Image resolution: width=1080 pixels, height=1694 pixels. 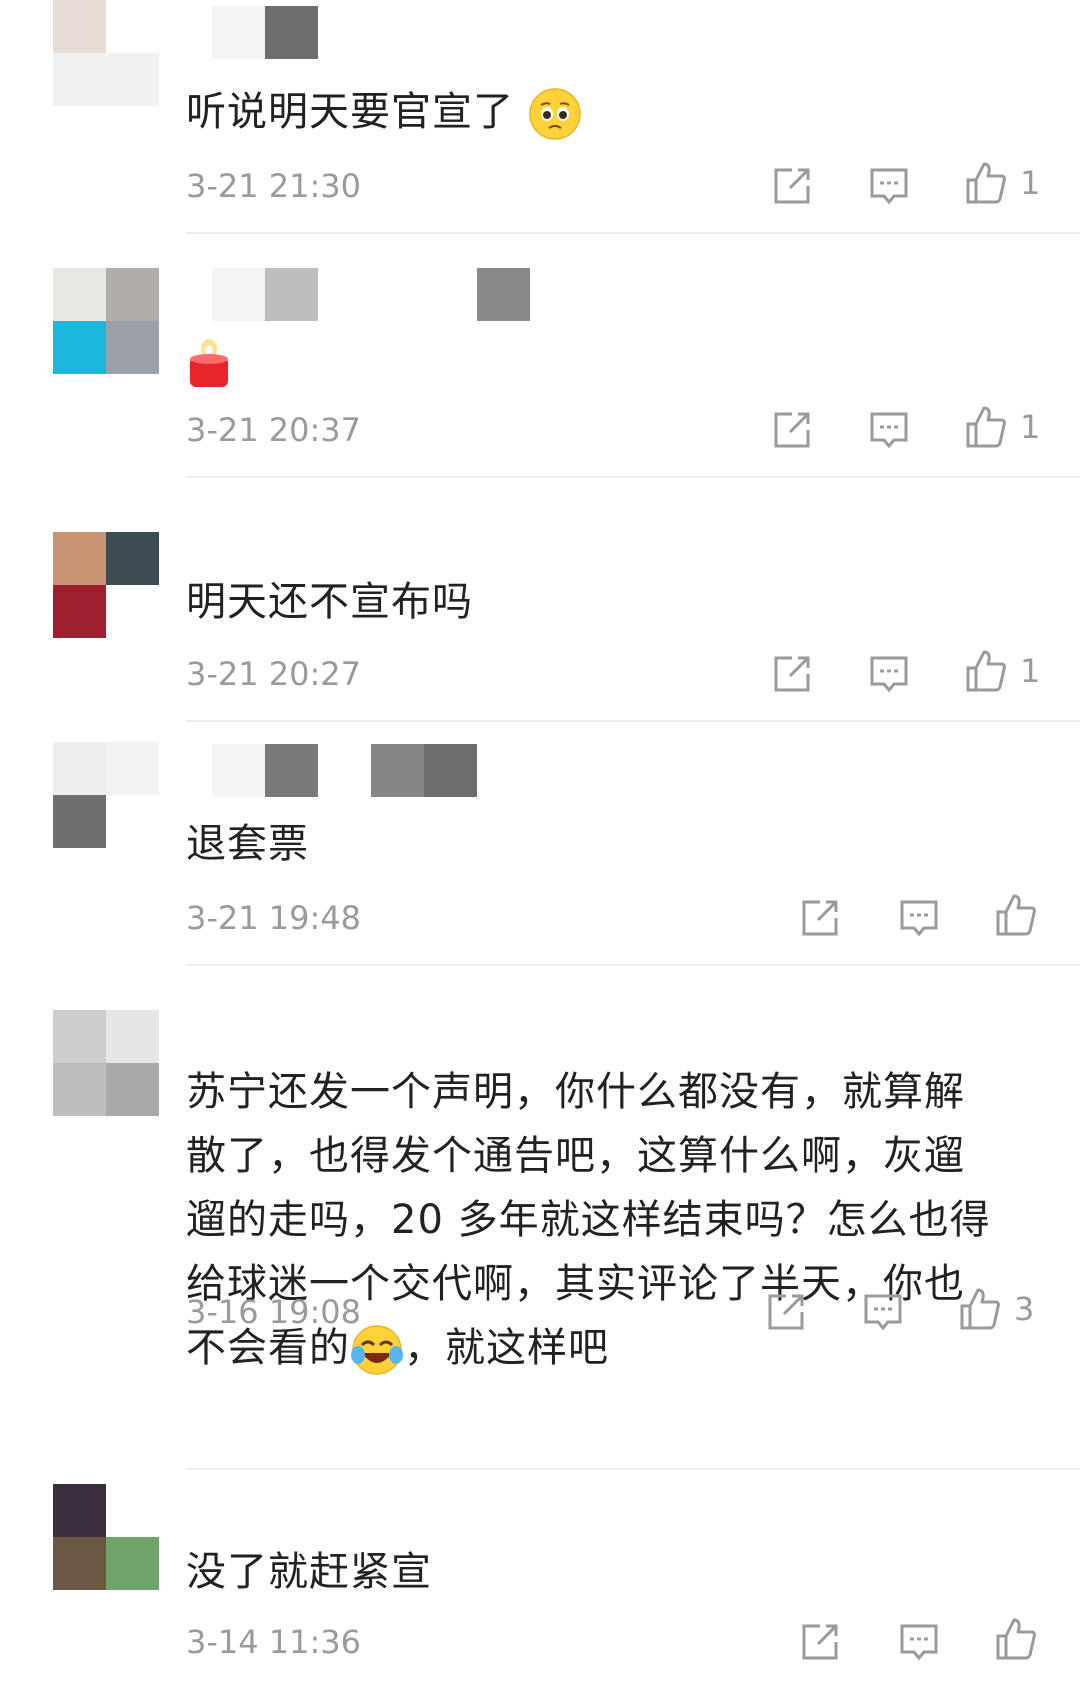 What do you see at coordinates (616, 112) in the screenshot?
I see `comment-text: 听说明天要官宣了` at bounding box center [616, 112].